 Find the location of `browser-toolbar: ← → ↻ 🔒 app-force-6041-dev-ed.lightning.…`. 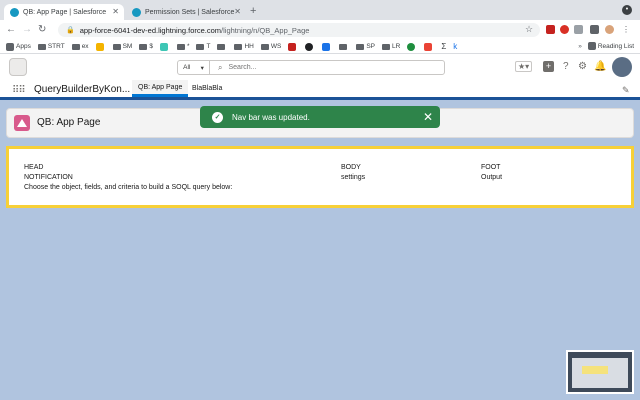

browser-toolbar: ← → ↻ 🔒 app-force-6041-dev-ed.lightning.… is located at coordinates (320, 30).